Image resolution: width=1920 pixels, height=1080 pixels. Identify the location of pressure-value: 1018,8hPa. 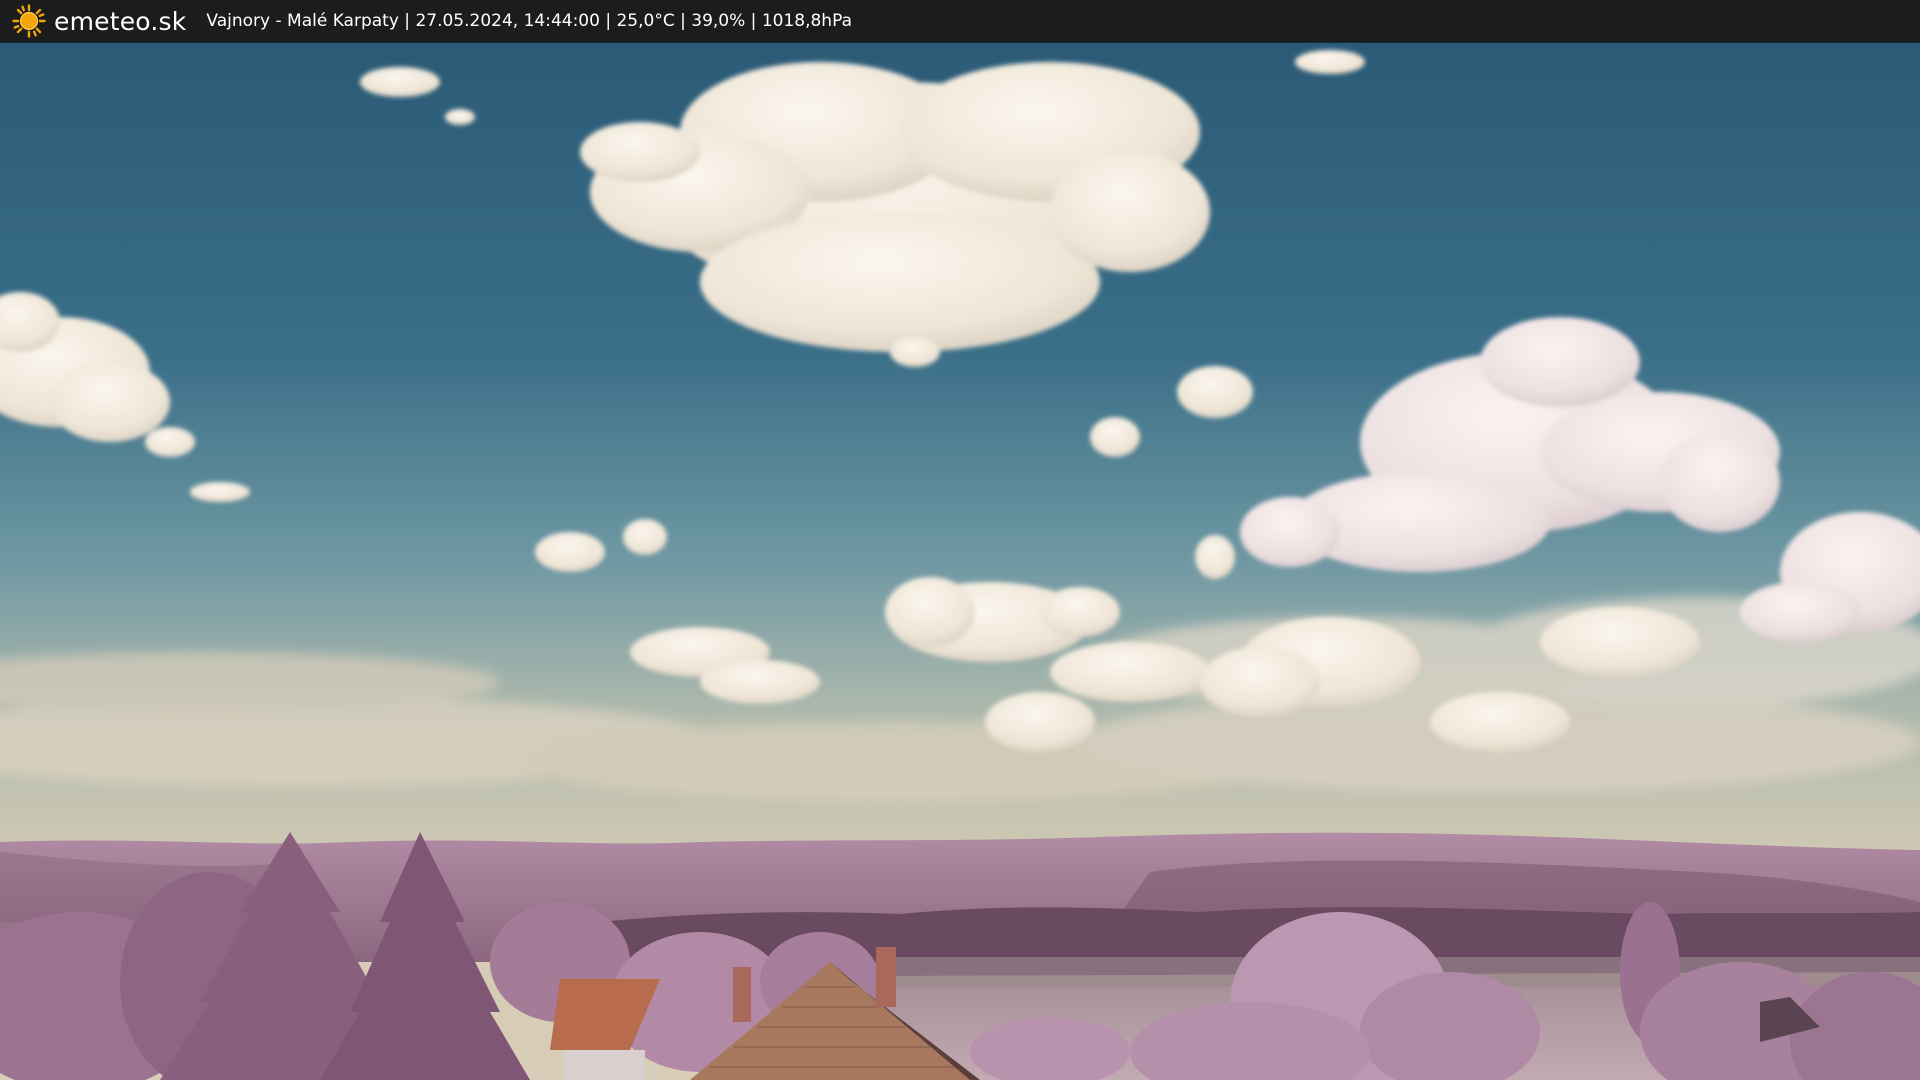
(806, 21).